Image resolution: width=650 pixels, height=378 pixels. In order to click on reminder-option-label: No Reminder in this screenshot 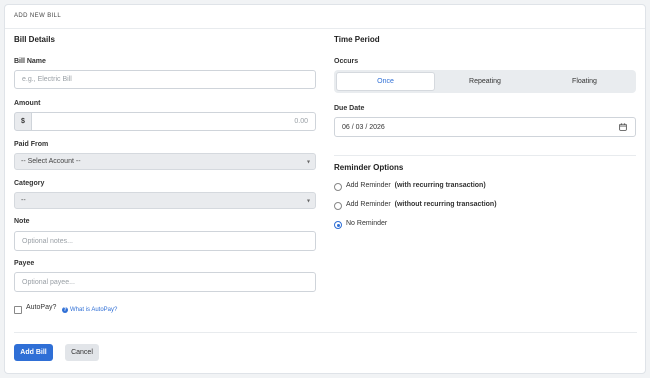, I will do `click(367, 223)`.